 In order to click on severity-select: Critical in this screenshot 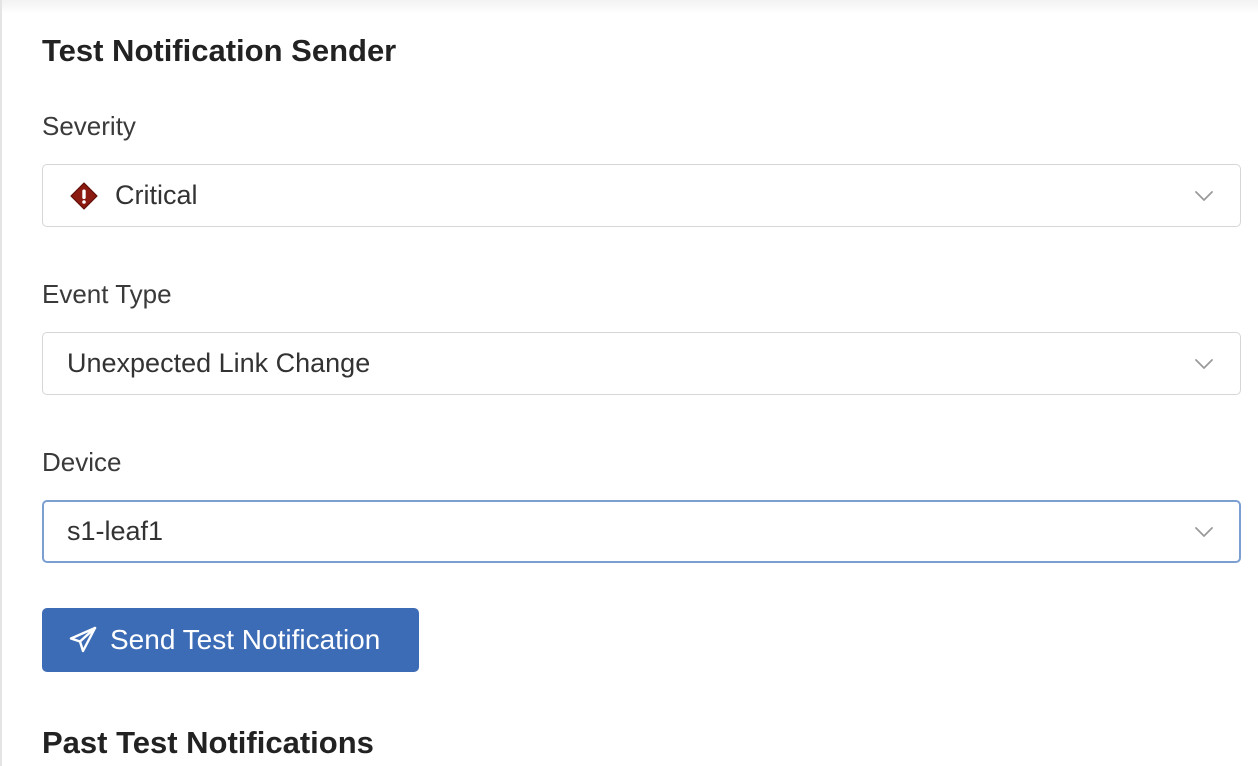, I will do `click(641, 195)`.